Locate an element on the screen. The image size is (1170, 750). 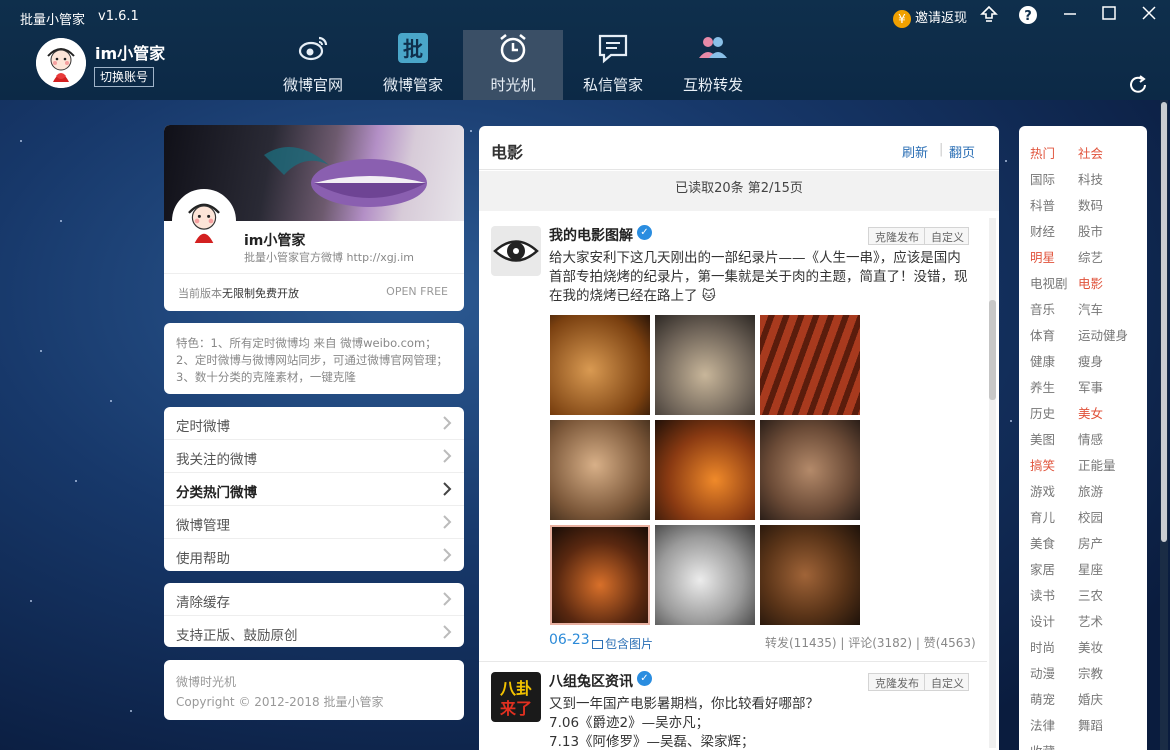
profile-avatar is located at coordinates (204, 221).